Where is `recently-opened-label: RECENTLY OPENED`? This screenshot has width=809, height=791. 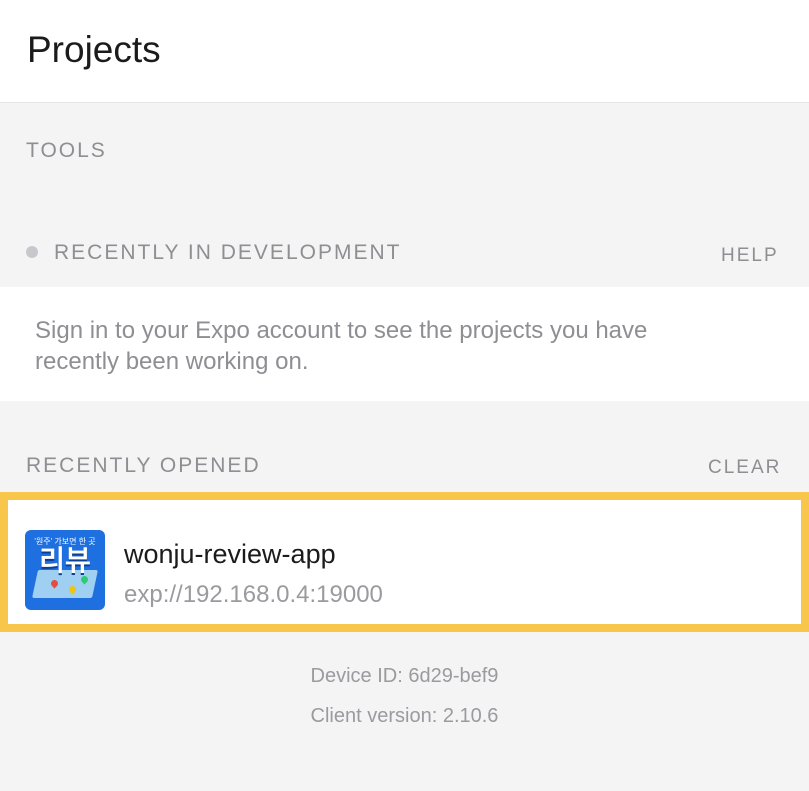 recently-opened-label: RECENTLY OPENED is located at coordinates (143, 465).